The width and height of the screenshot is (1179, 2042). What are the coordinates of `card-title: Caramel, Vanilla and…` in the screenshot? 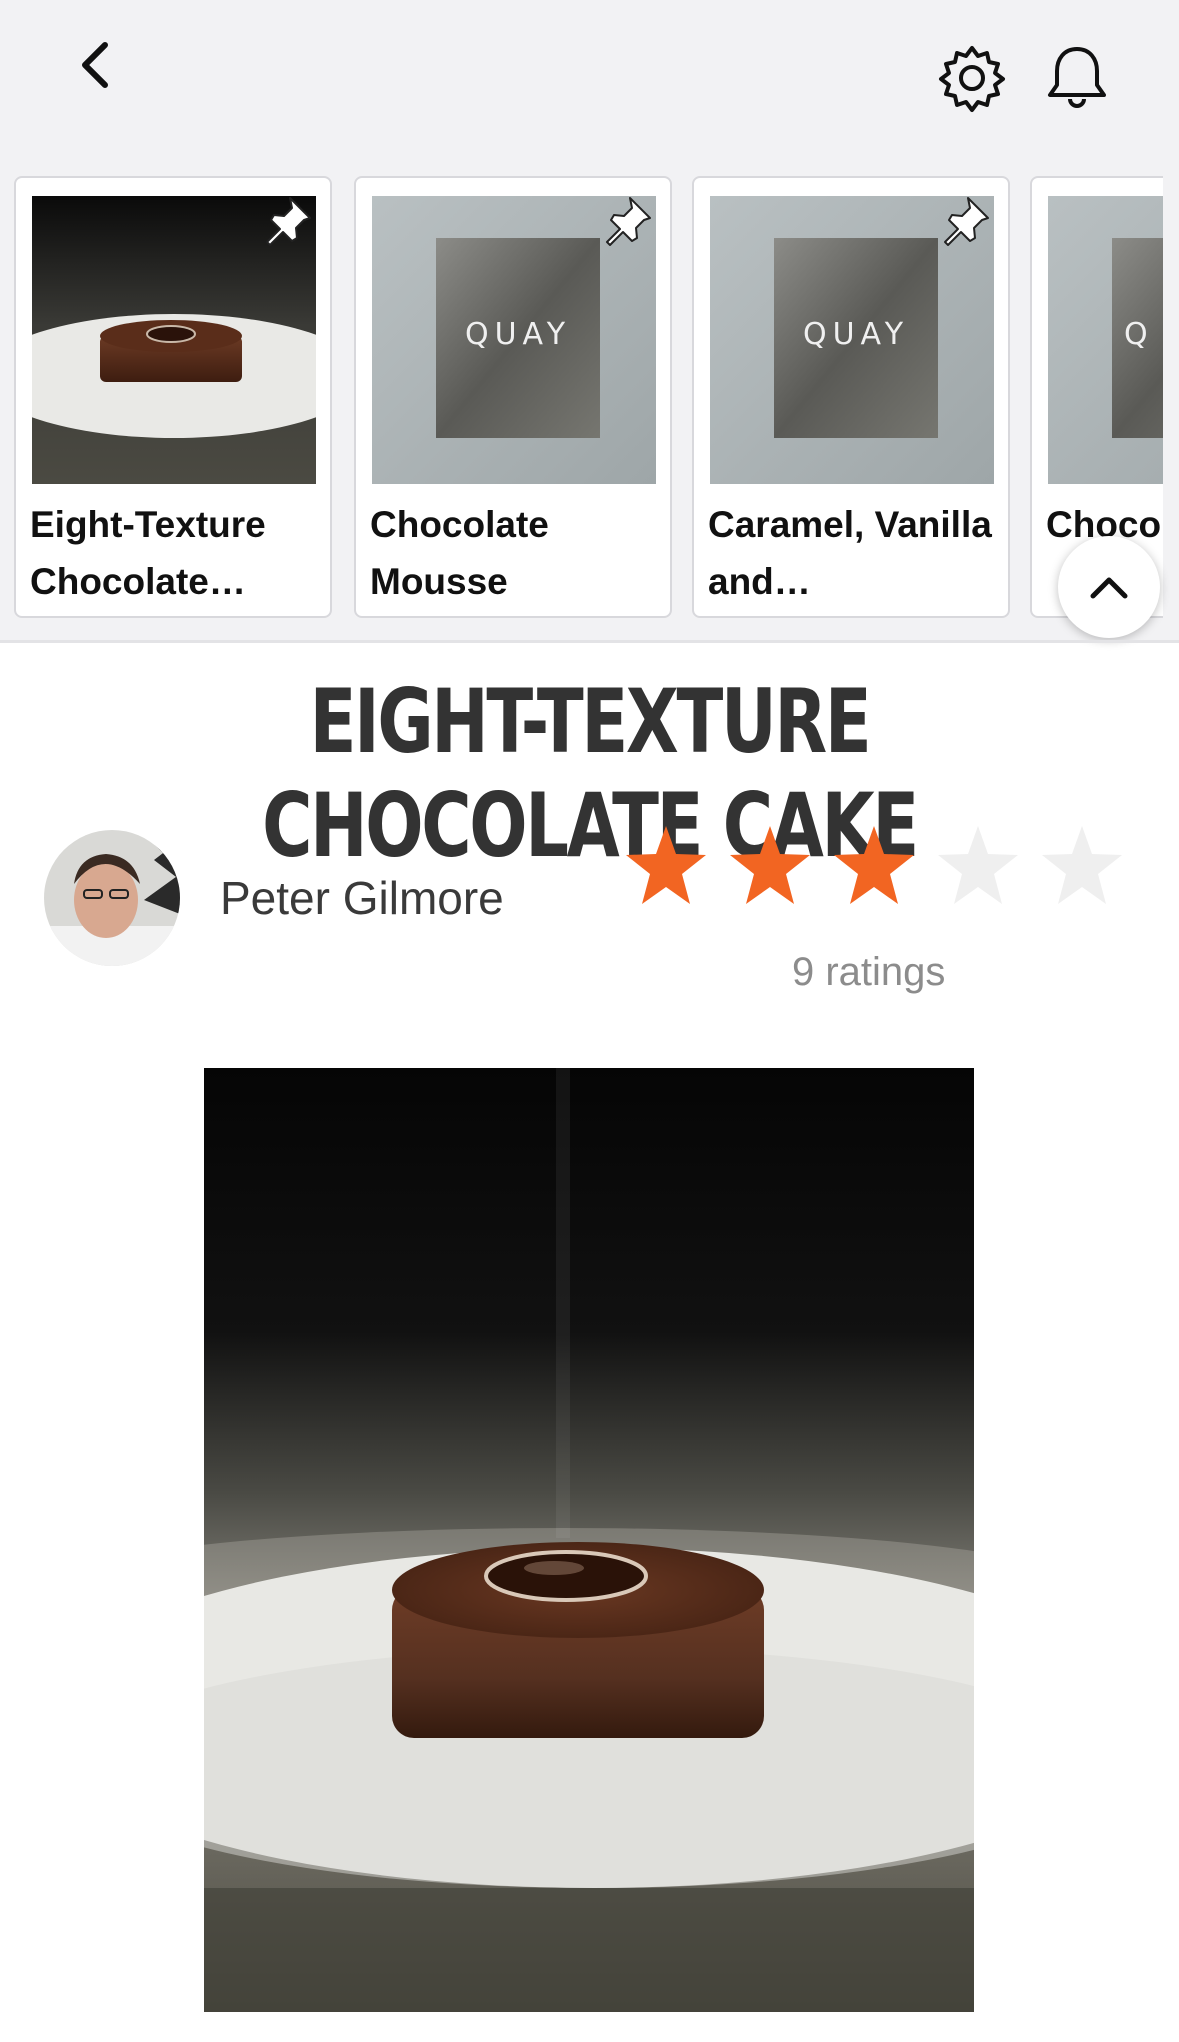 It's located at (850, 553).